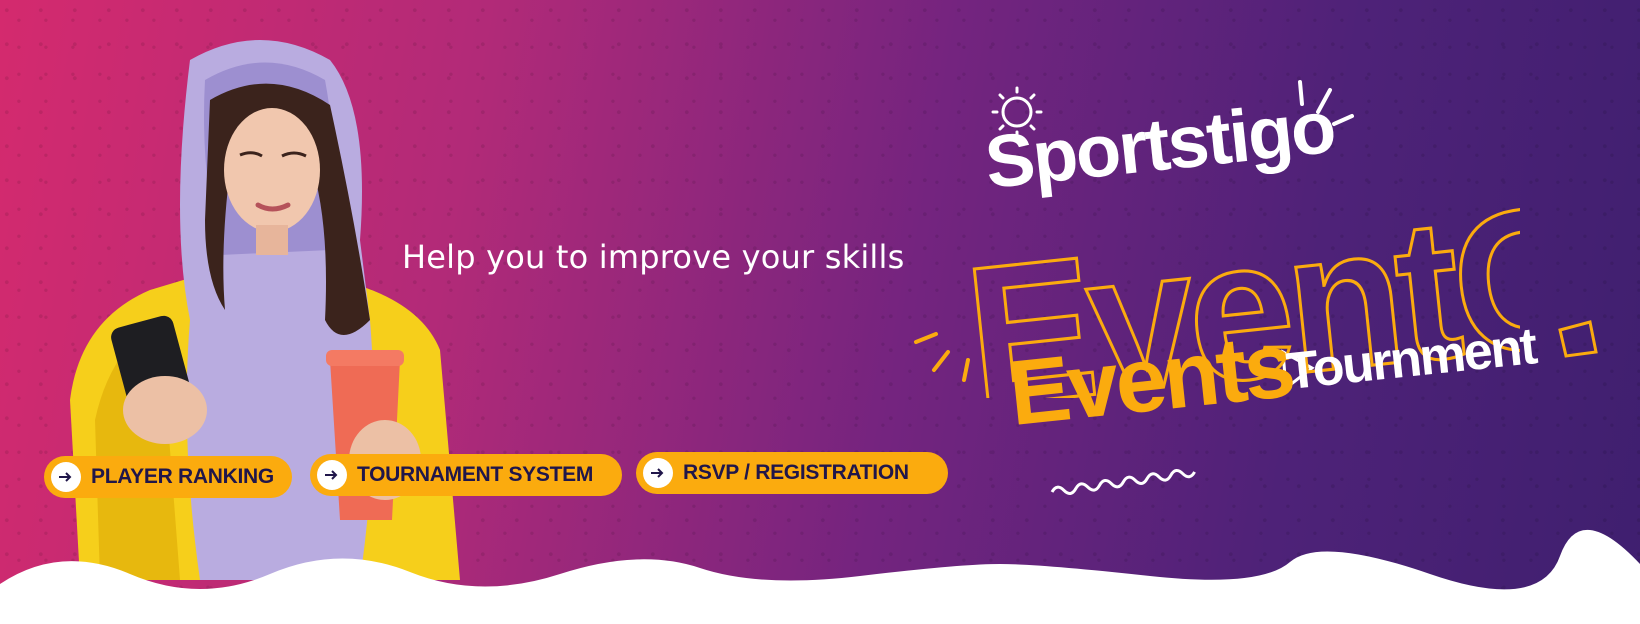 This screenshot has height=624, width=1640. I want to click on tagline: Help you to improve your skills, so click(653, 257).